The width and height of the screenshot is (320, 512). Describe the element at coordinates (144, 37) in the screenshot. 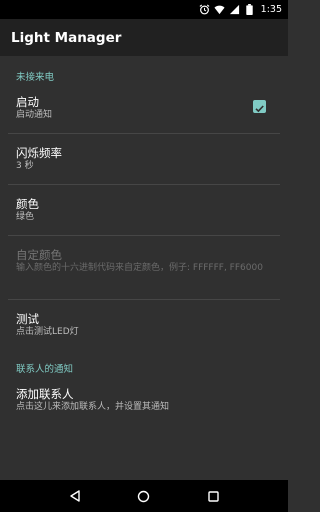

I see `app-bar: Light Manager` at that location.